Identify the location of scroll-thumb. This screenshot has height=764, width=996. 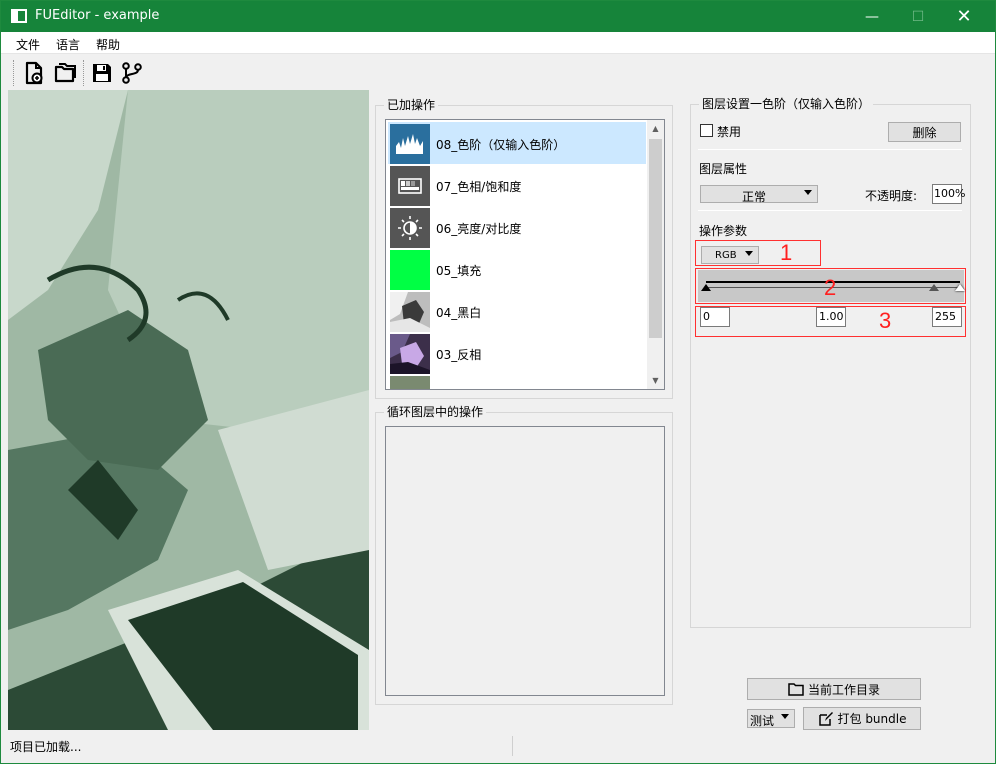
(655, 238).